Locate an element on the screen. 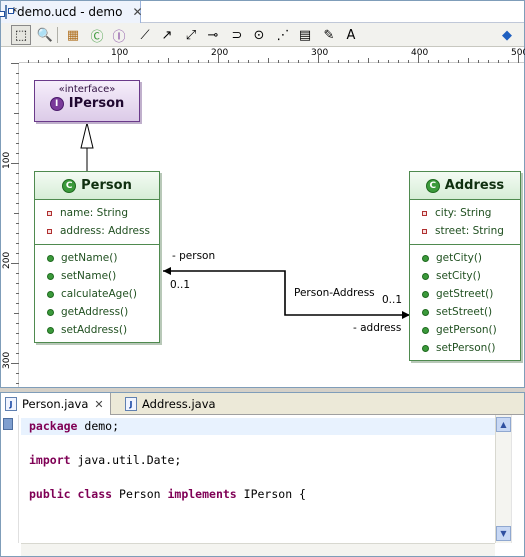 This screenshot has height=557, width=525. tab-address-java: J Address.java is located at coordinates (176, 404).